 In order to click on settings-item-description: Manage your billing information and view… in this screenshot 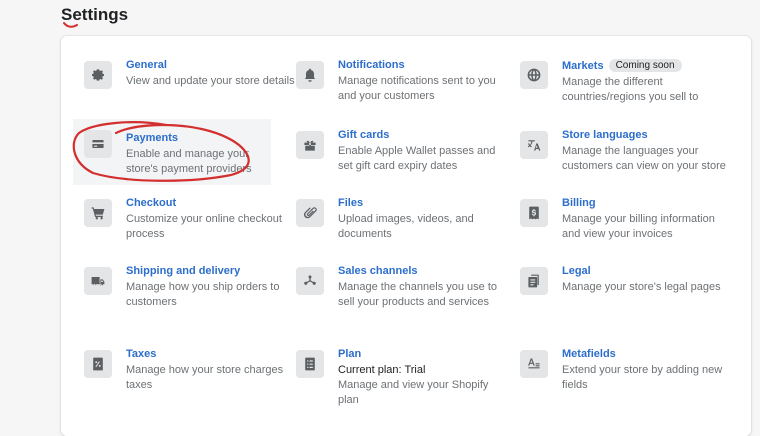, I will do `click(638, 226)`.